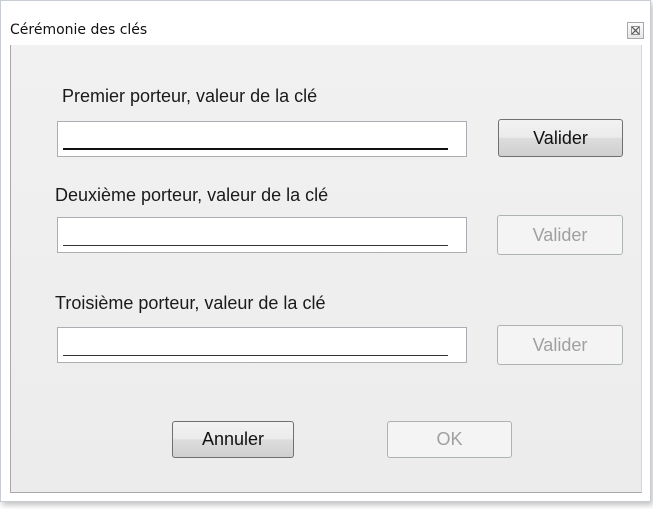 This screenshot has height=509, width=653. I want to click on window-title: Cérémonie des clés, so click(79, 30).